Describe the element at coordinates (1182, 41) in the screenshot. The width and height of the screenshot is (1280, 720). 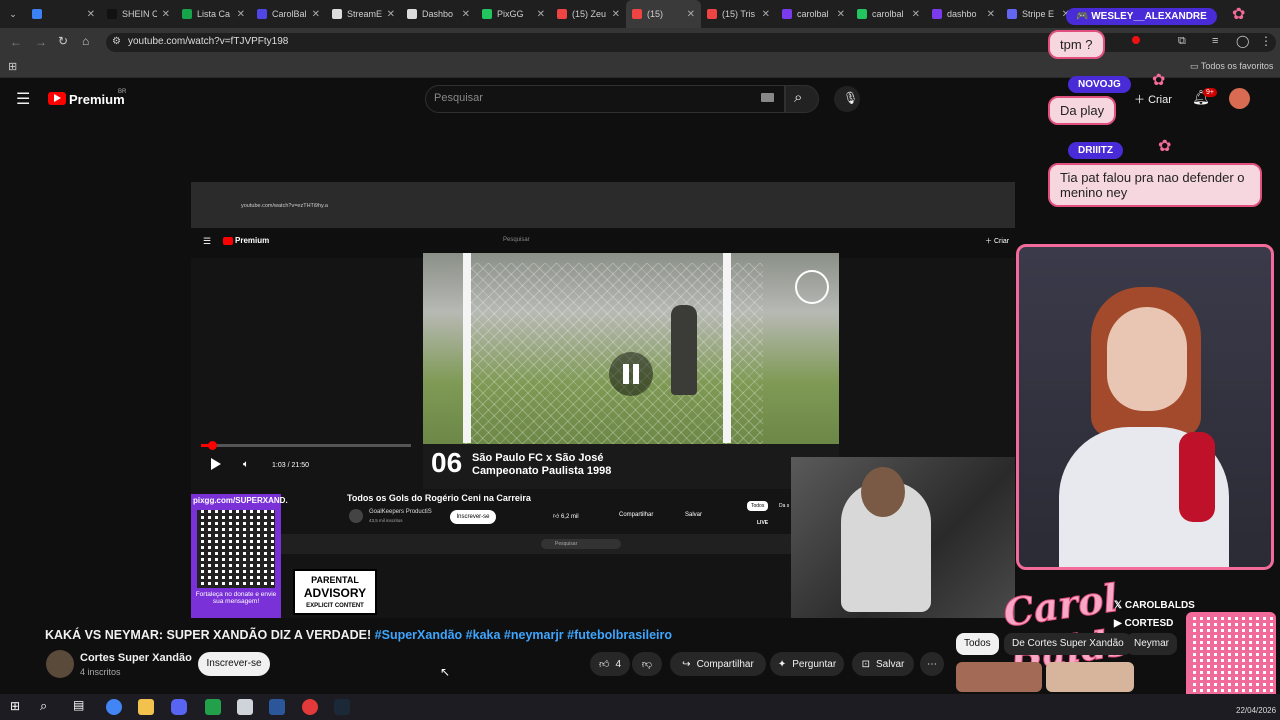
I see `extensions-icon: ⧉` at that location.